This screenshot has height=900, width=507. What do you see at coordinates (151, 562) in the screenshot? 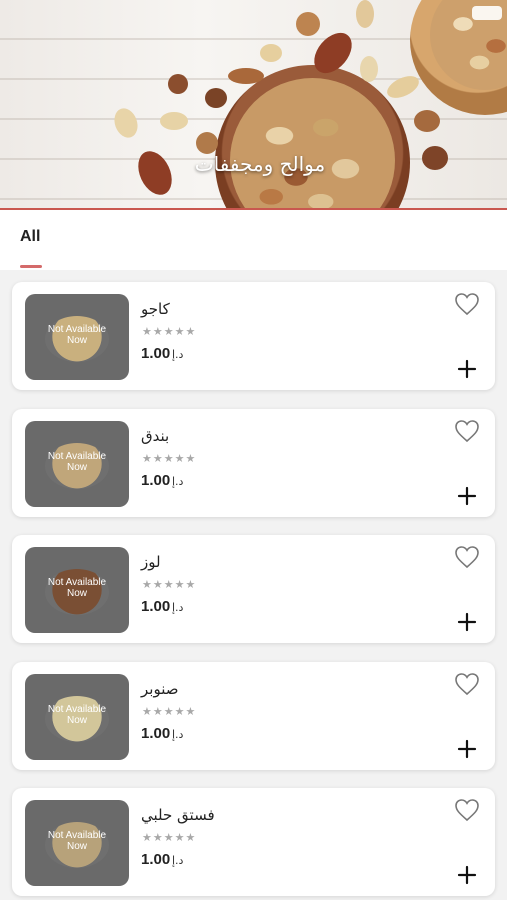
I see `product-name: لوز` at bounding box center [151, 562].